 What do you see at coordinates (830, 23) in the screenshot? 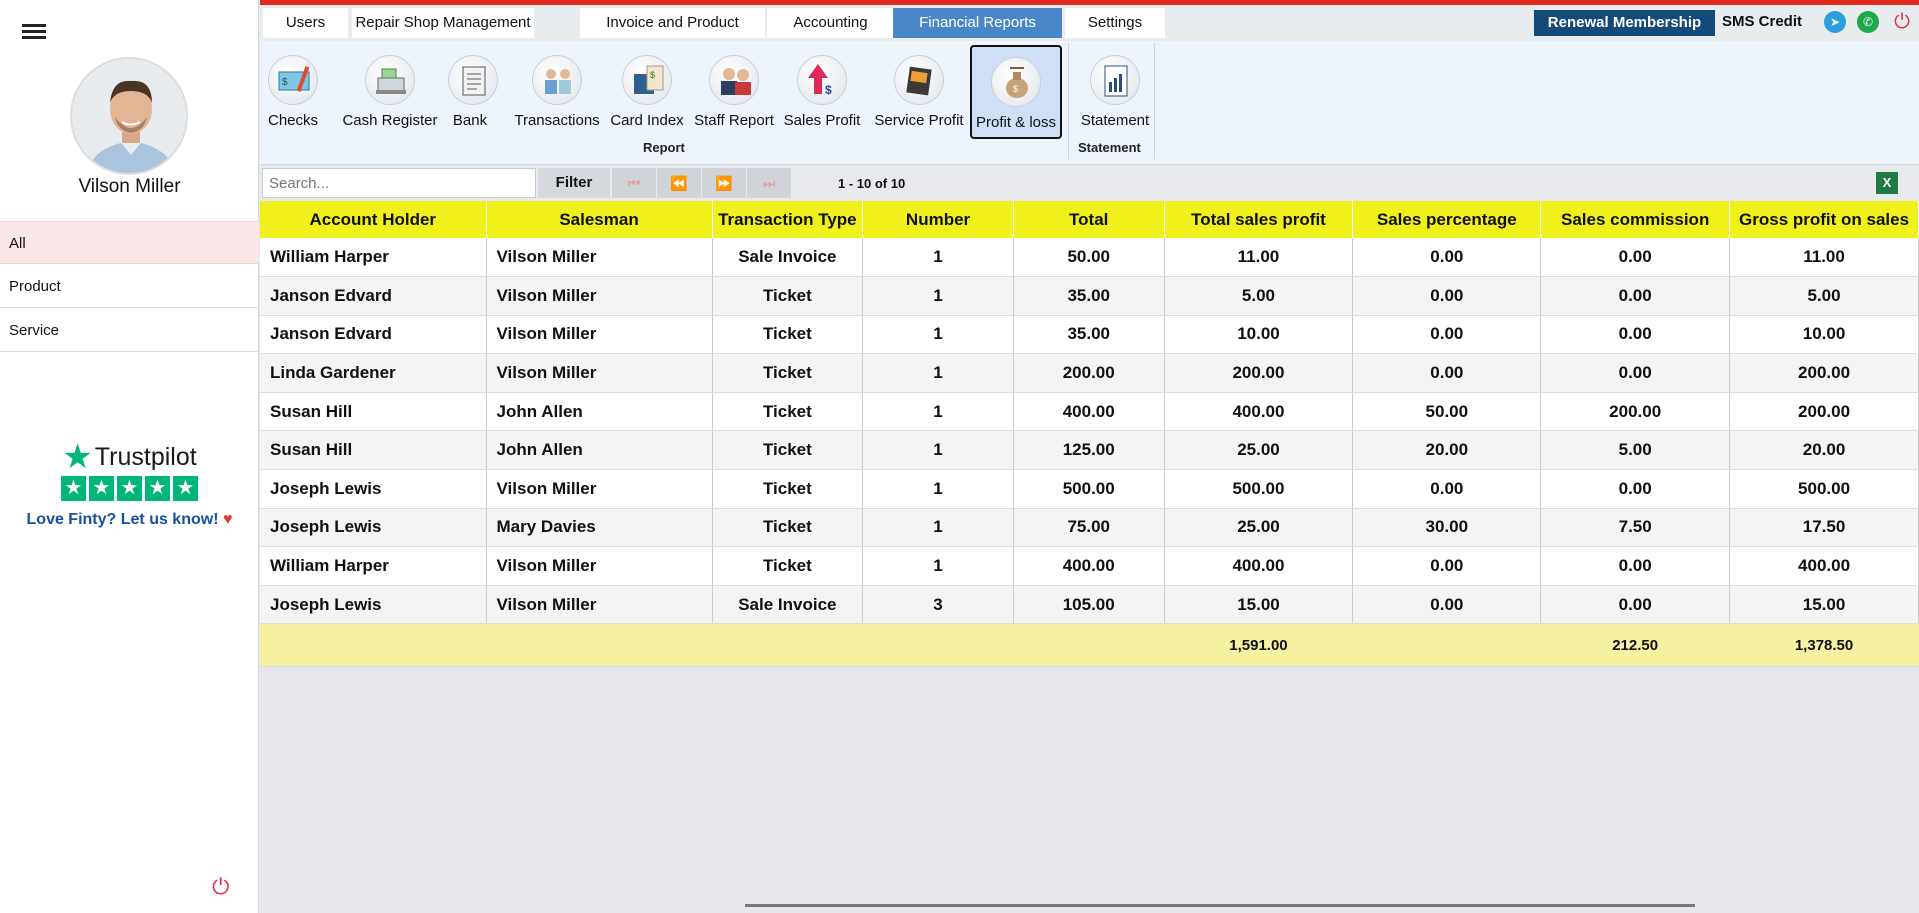
I see `tab-accounting: Accounting` at bounding box center [830, 23].